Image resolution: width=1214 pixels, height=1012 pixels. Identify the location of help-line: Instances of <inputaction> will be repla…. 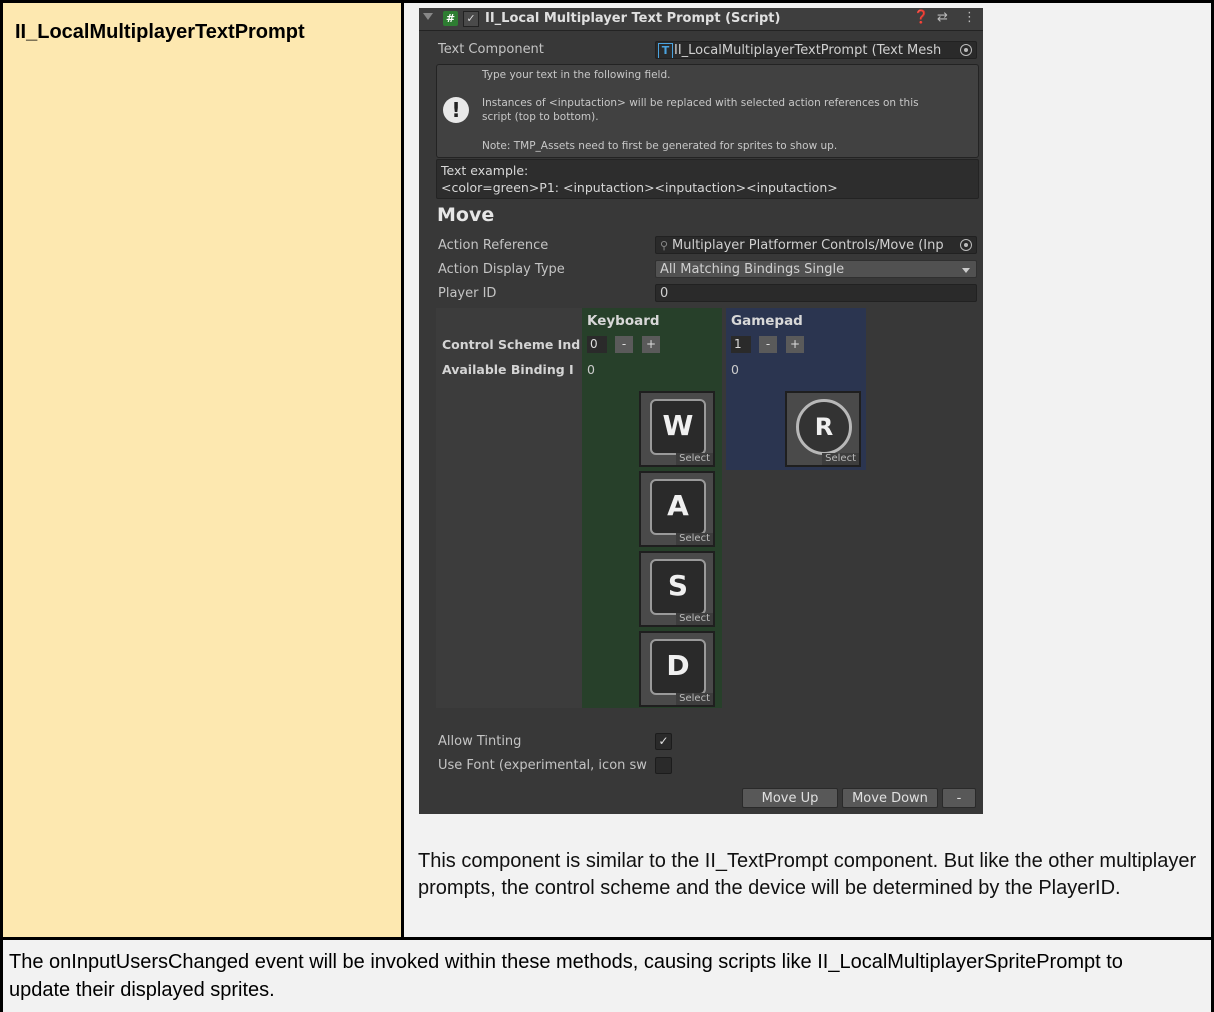
(700, 103).